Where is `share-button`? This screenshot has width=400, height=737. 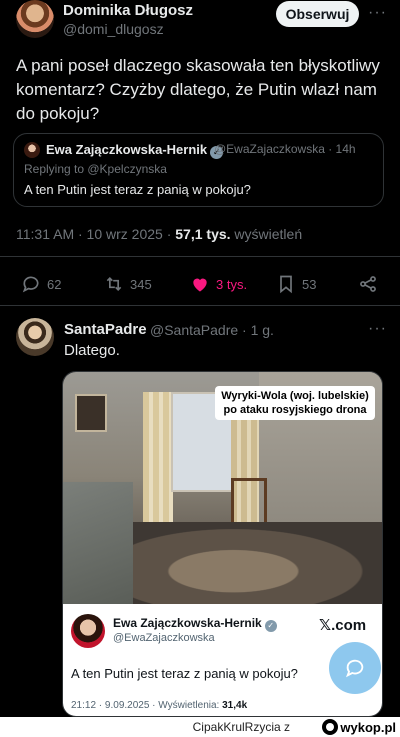 share-button is located at coordinates (371, 284).